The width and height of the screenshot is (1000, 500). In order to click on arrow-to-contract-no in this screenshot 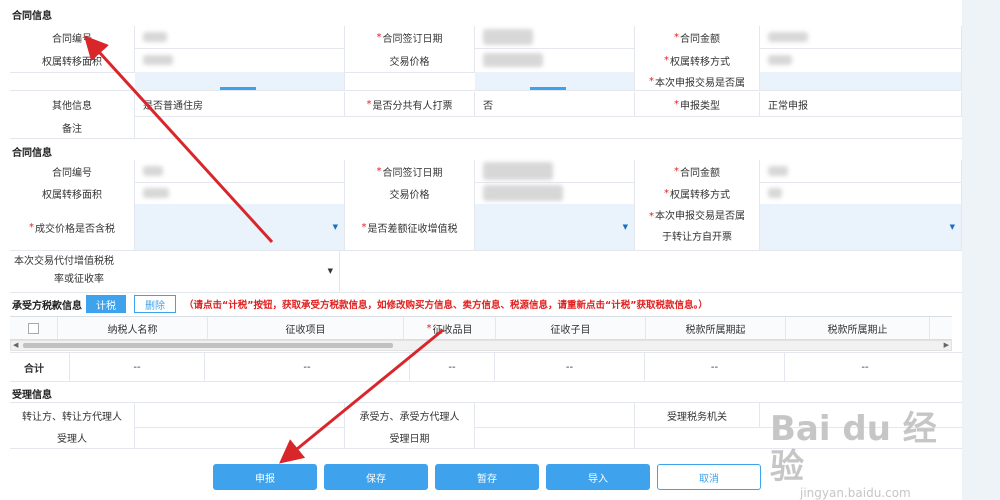, I will do `click(178, 139)`.